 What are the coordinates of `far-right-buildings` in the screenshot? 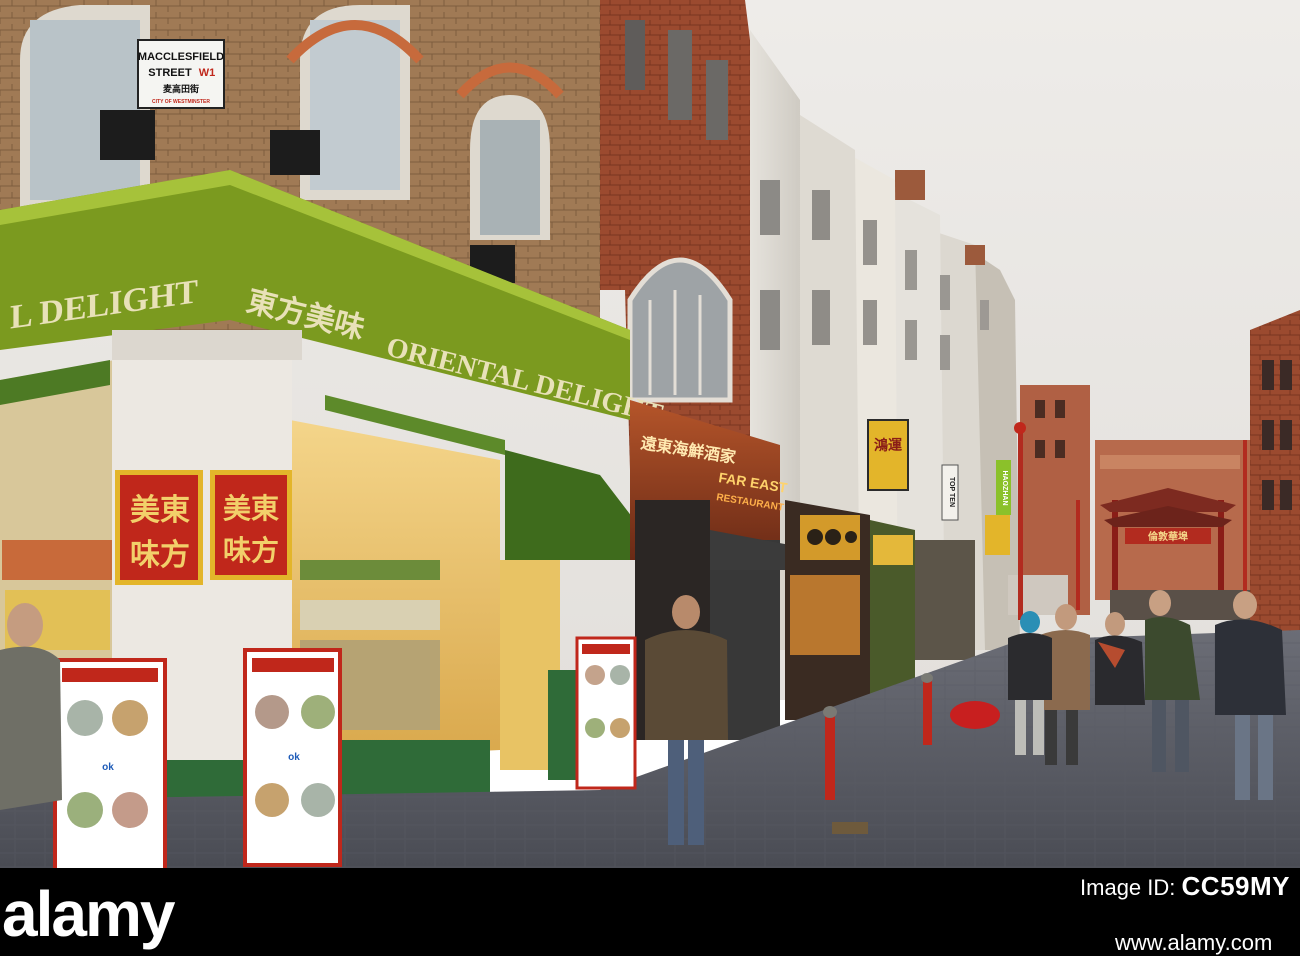 It's located at (1275, 475).